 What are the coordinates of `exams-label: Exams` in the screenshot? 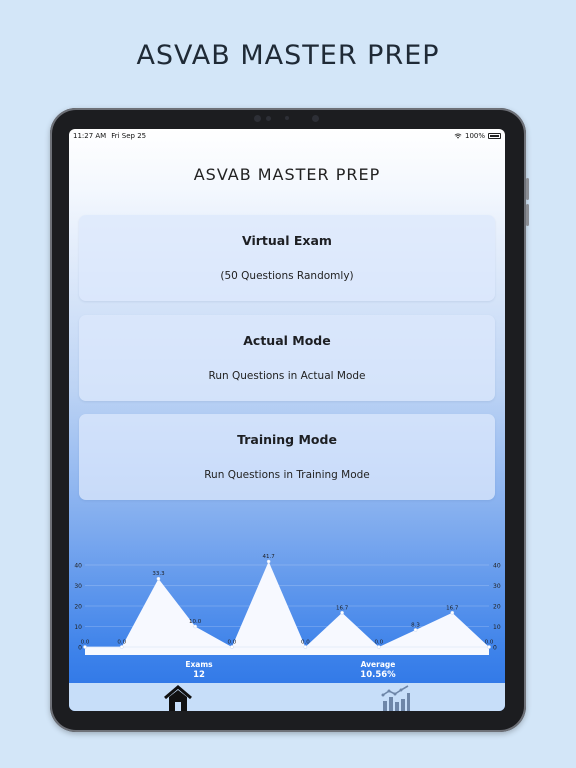 It's located at (199, 664).